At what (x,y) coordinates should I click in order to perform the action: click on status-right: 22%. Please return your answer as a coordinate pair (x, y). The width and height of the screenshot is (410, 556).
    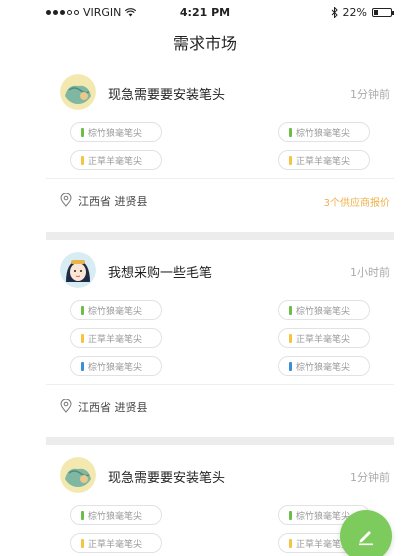
    Looking at the image, I should click on (362, 12).